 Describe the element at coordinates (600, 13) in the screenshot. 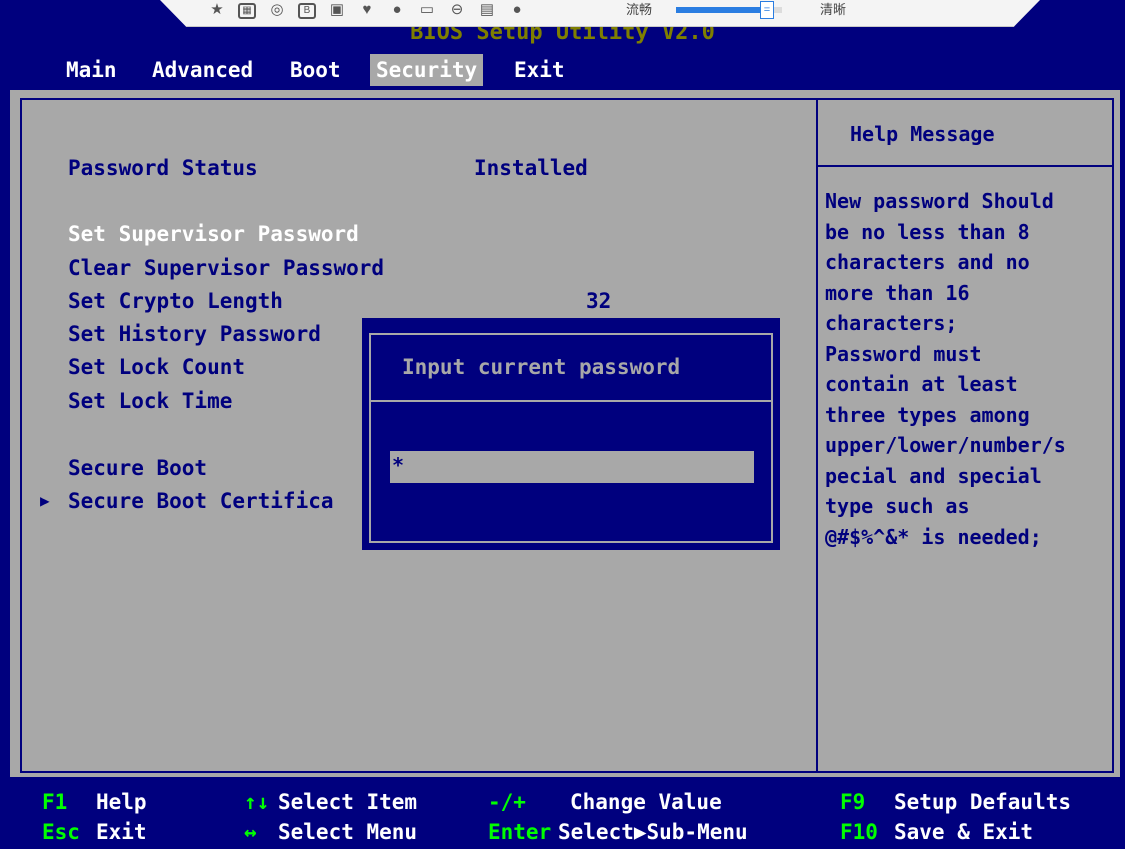

I see `remote-console-toolbar: ★ ▦ ◎ B ▣ ♥ ● ▭ ⊖ ▤ ● 流畅 = 清晰` at that location.